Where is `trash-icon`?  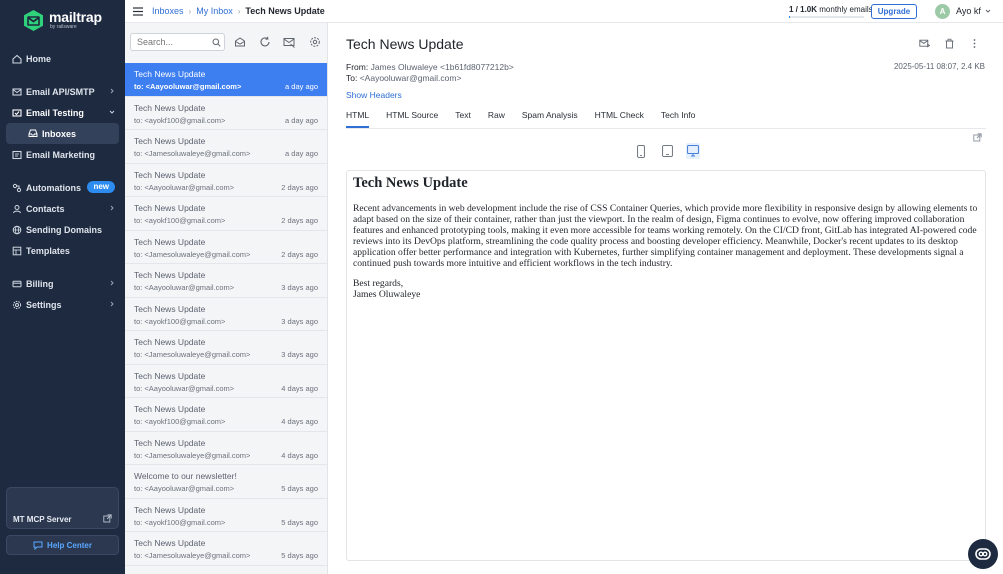 trash-icon is located at coordinates (949, 43).